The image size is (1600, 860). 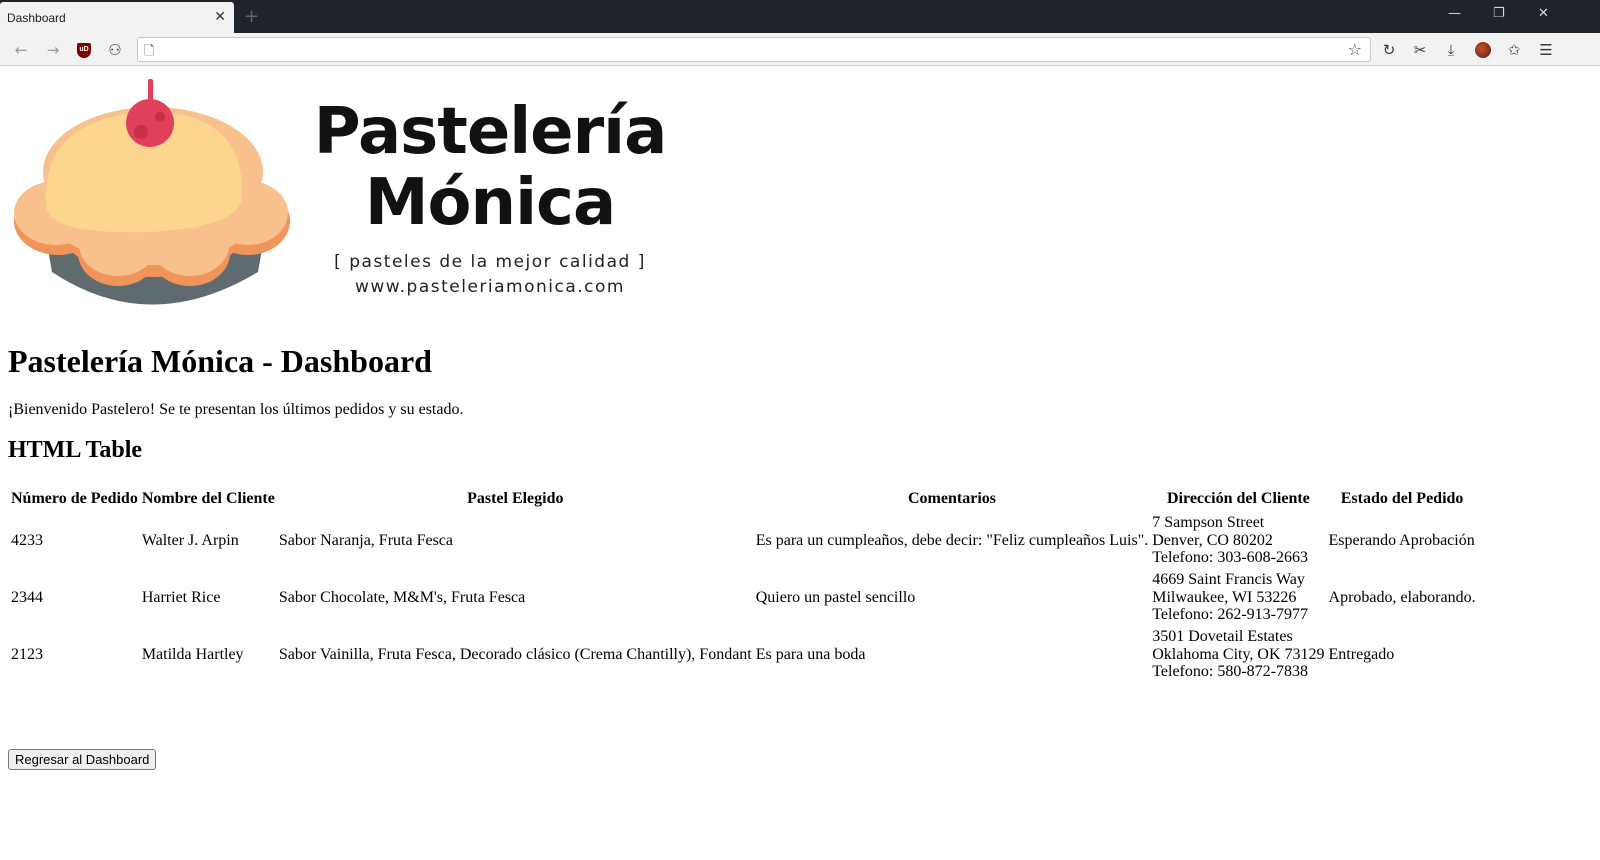 I want to click on back-to-dashboard-button: Regresar al Dashboard, so click(x=82, y=759).